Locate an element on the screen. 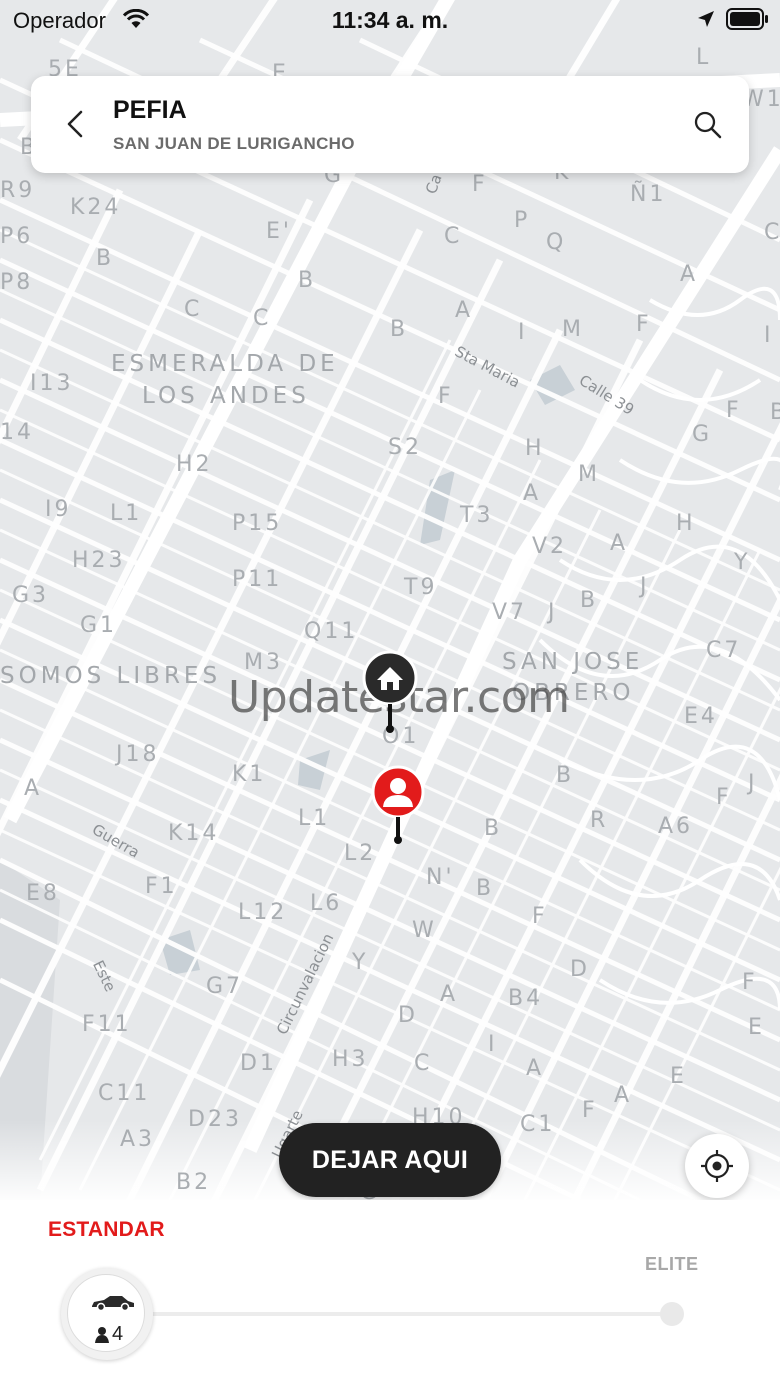  back-button is located at coordinates (76, 124).